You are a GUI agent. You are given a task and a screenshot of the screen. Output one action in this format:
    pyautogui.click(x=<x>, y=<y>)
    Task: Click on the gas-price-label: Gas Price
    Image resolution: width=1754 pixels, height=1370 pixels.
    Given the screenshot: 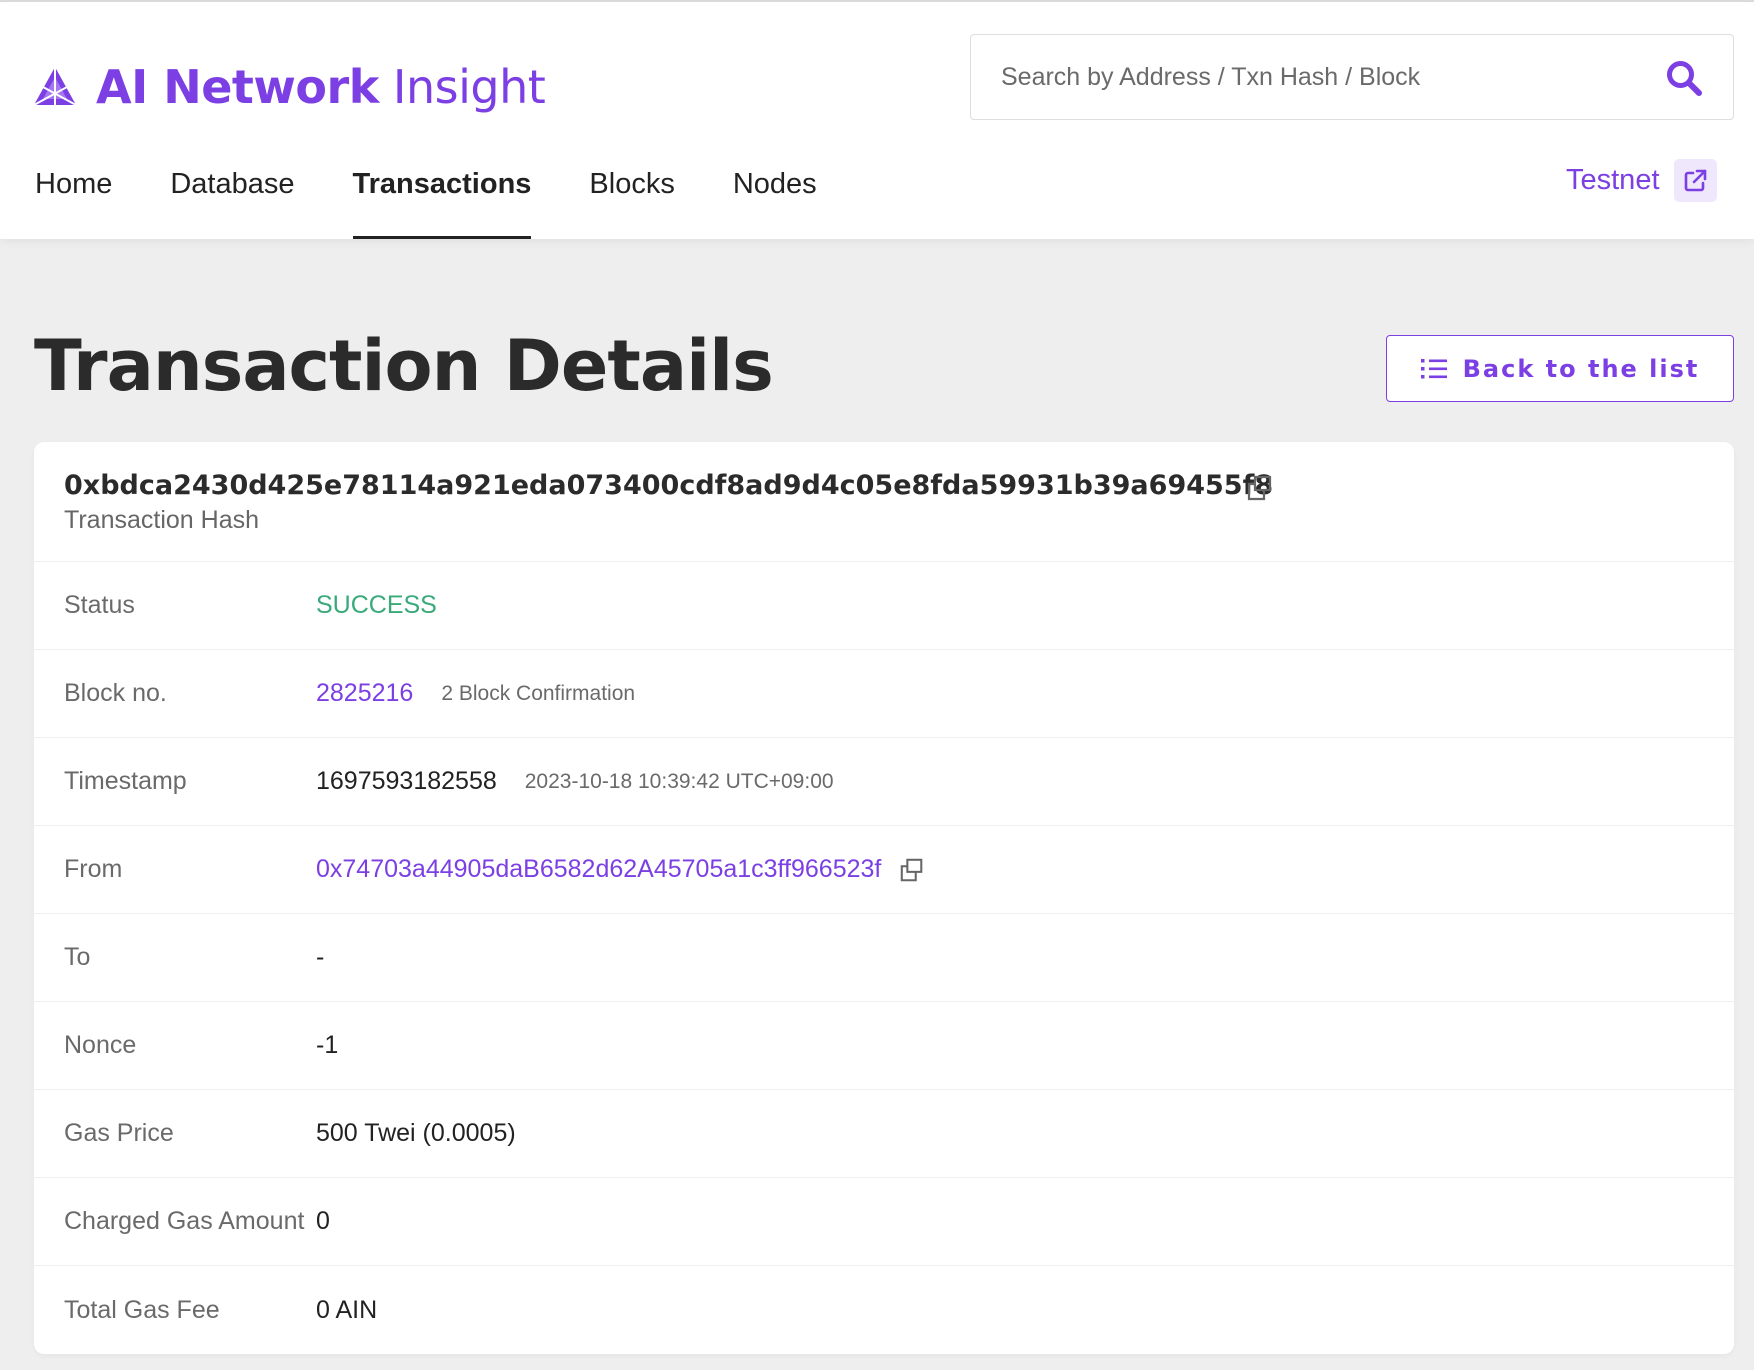 What is the action you would take?
    pyautogui.click(x=119, y=1133)
    